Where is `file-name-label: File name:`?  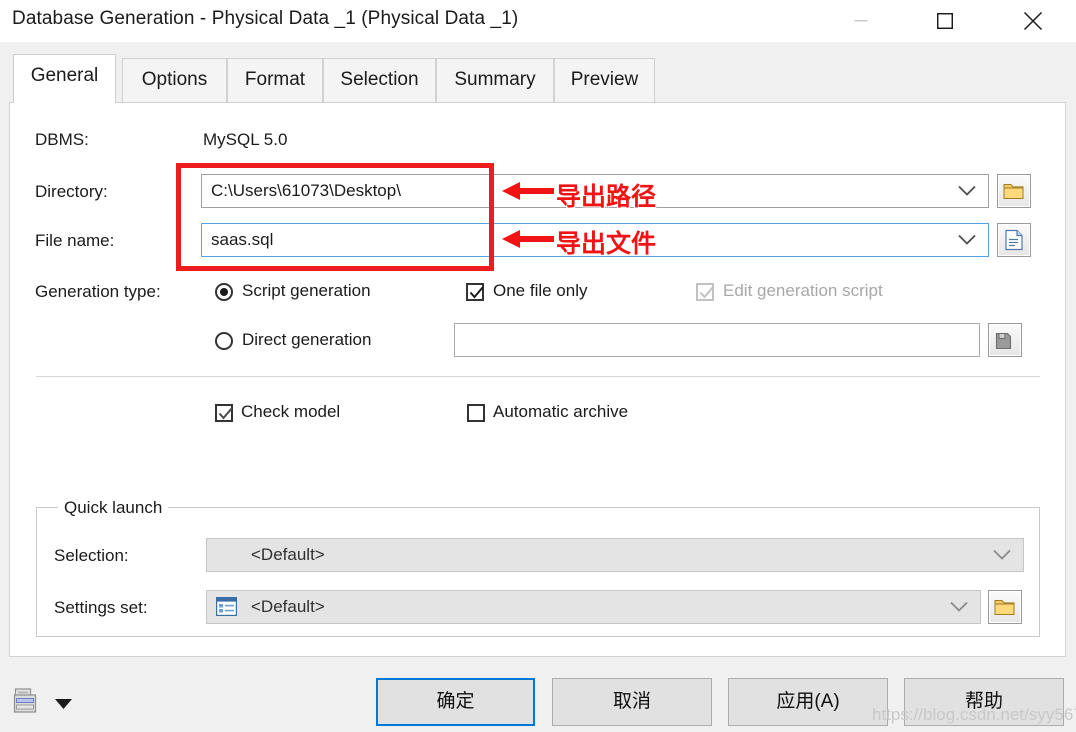
file-name-label: File name: is located at coordinates (75, 240).